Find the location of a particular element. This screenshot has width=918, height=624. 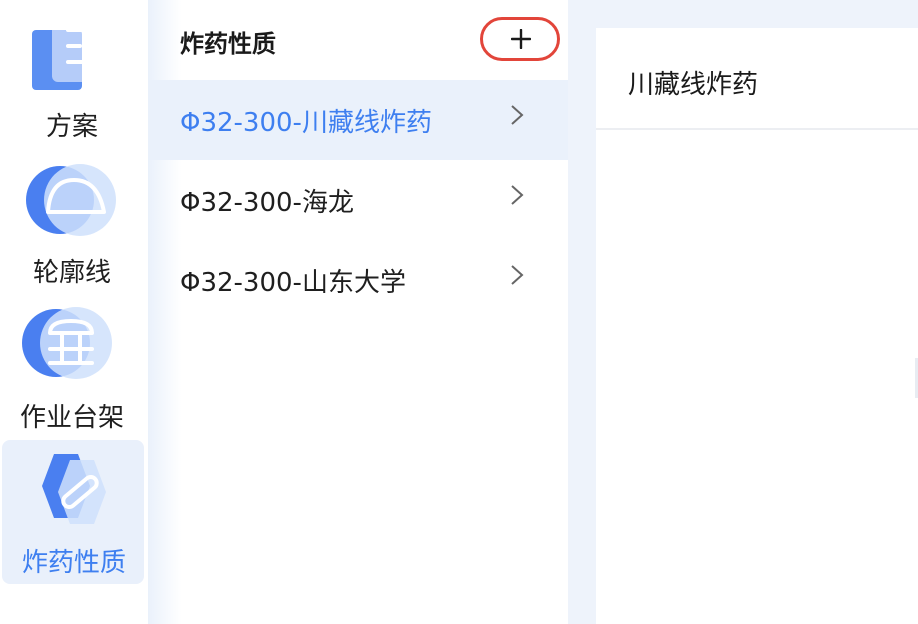

nav-item-contour: 轮廓线 is located at coordinates (74, 222).